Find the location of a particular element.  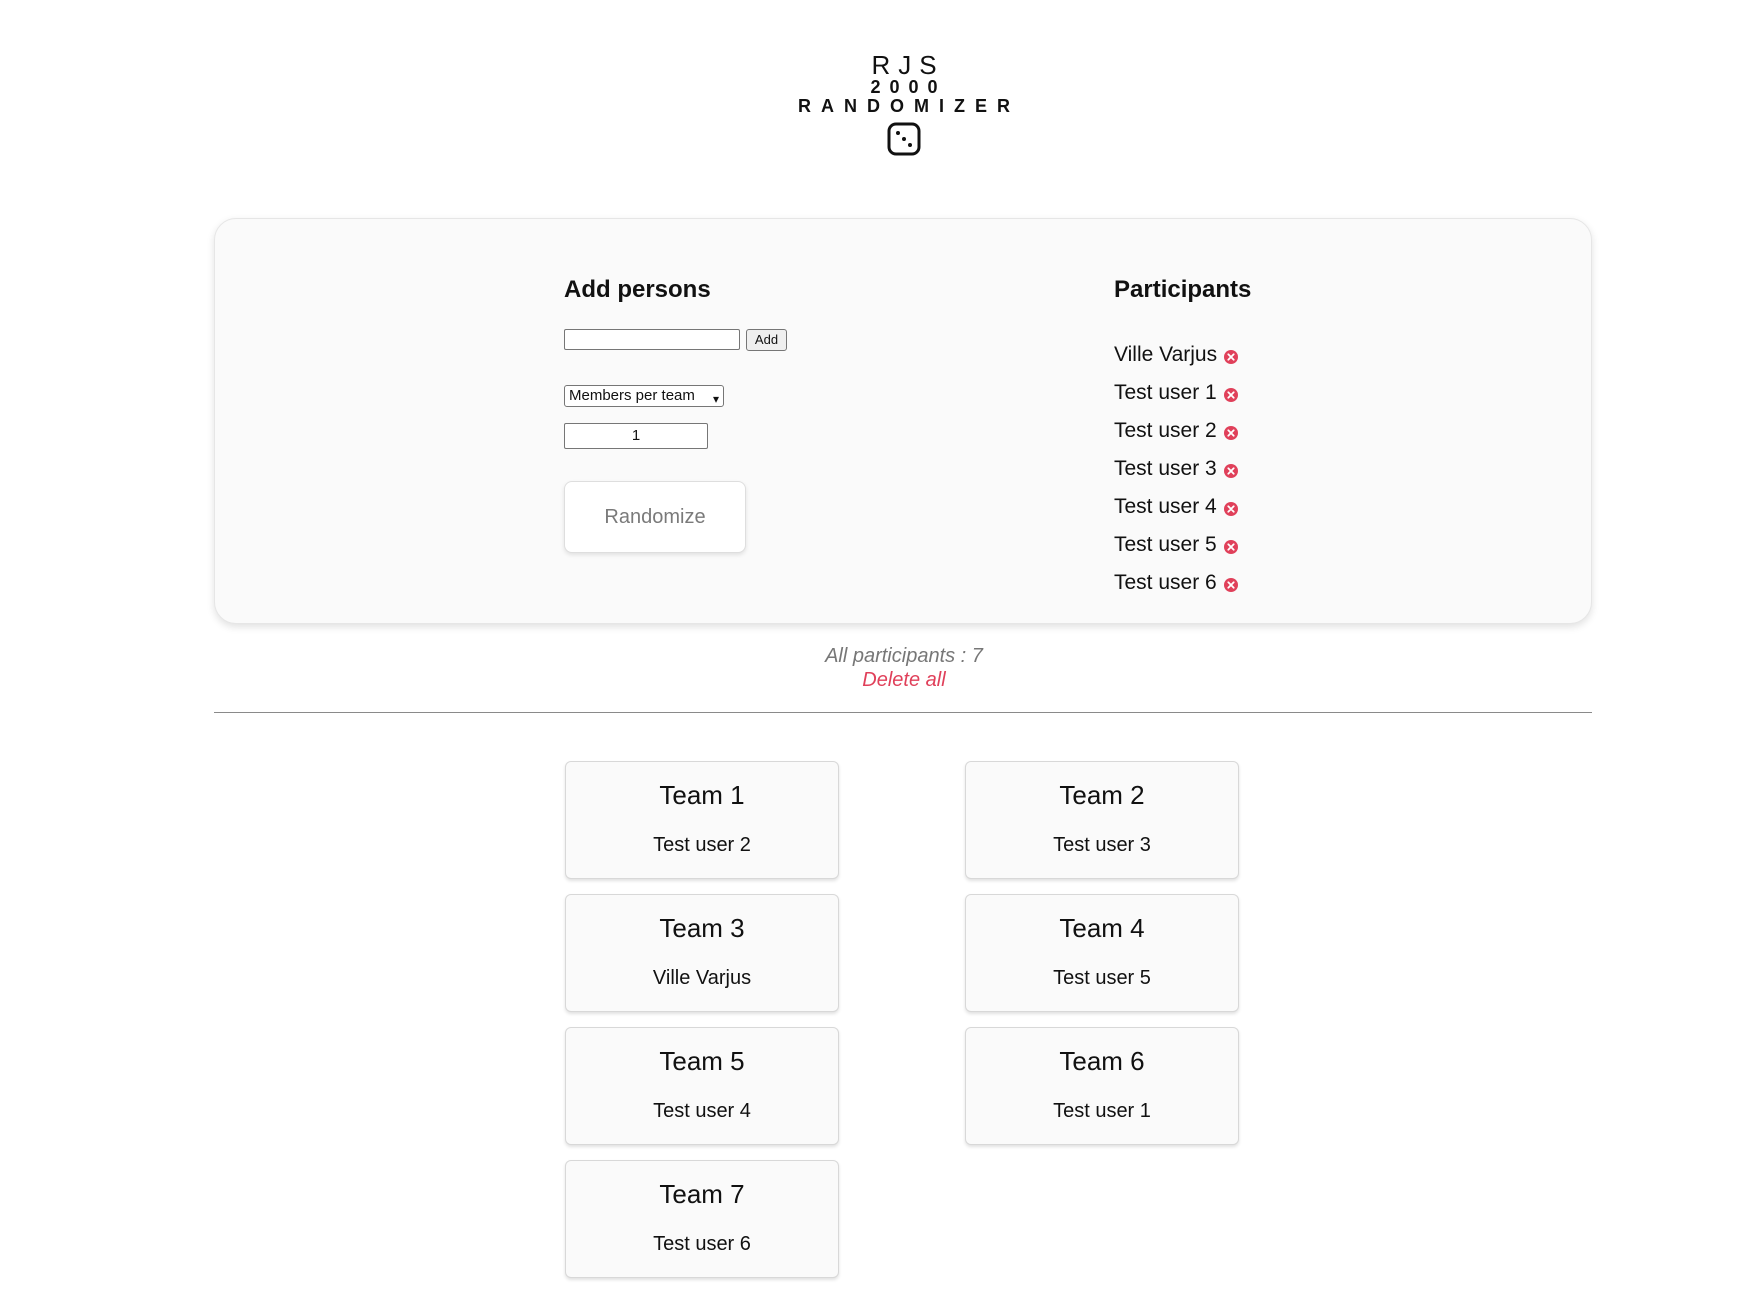

logo-line-1: RJS is located at coordinates (908, 65).